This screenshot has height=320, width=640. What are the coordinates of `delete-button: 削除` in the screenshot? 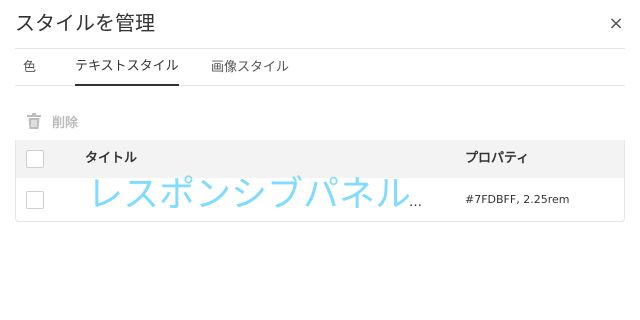 It's located at (52, 121).